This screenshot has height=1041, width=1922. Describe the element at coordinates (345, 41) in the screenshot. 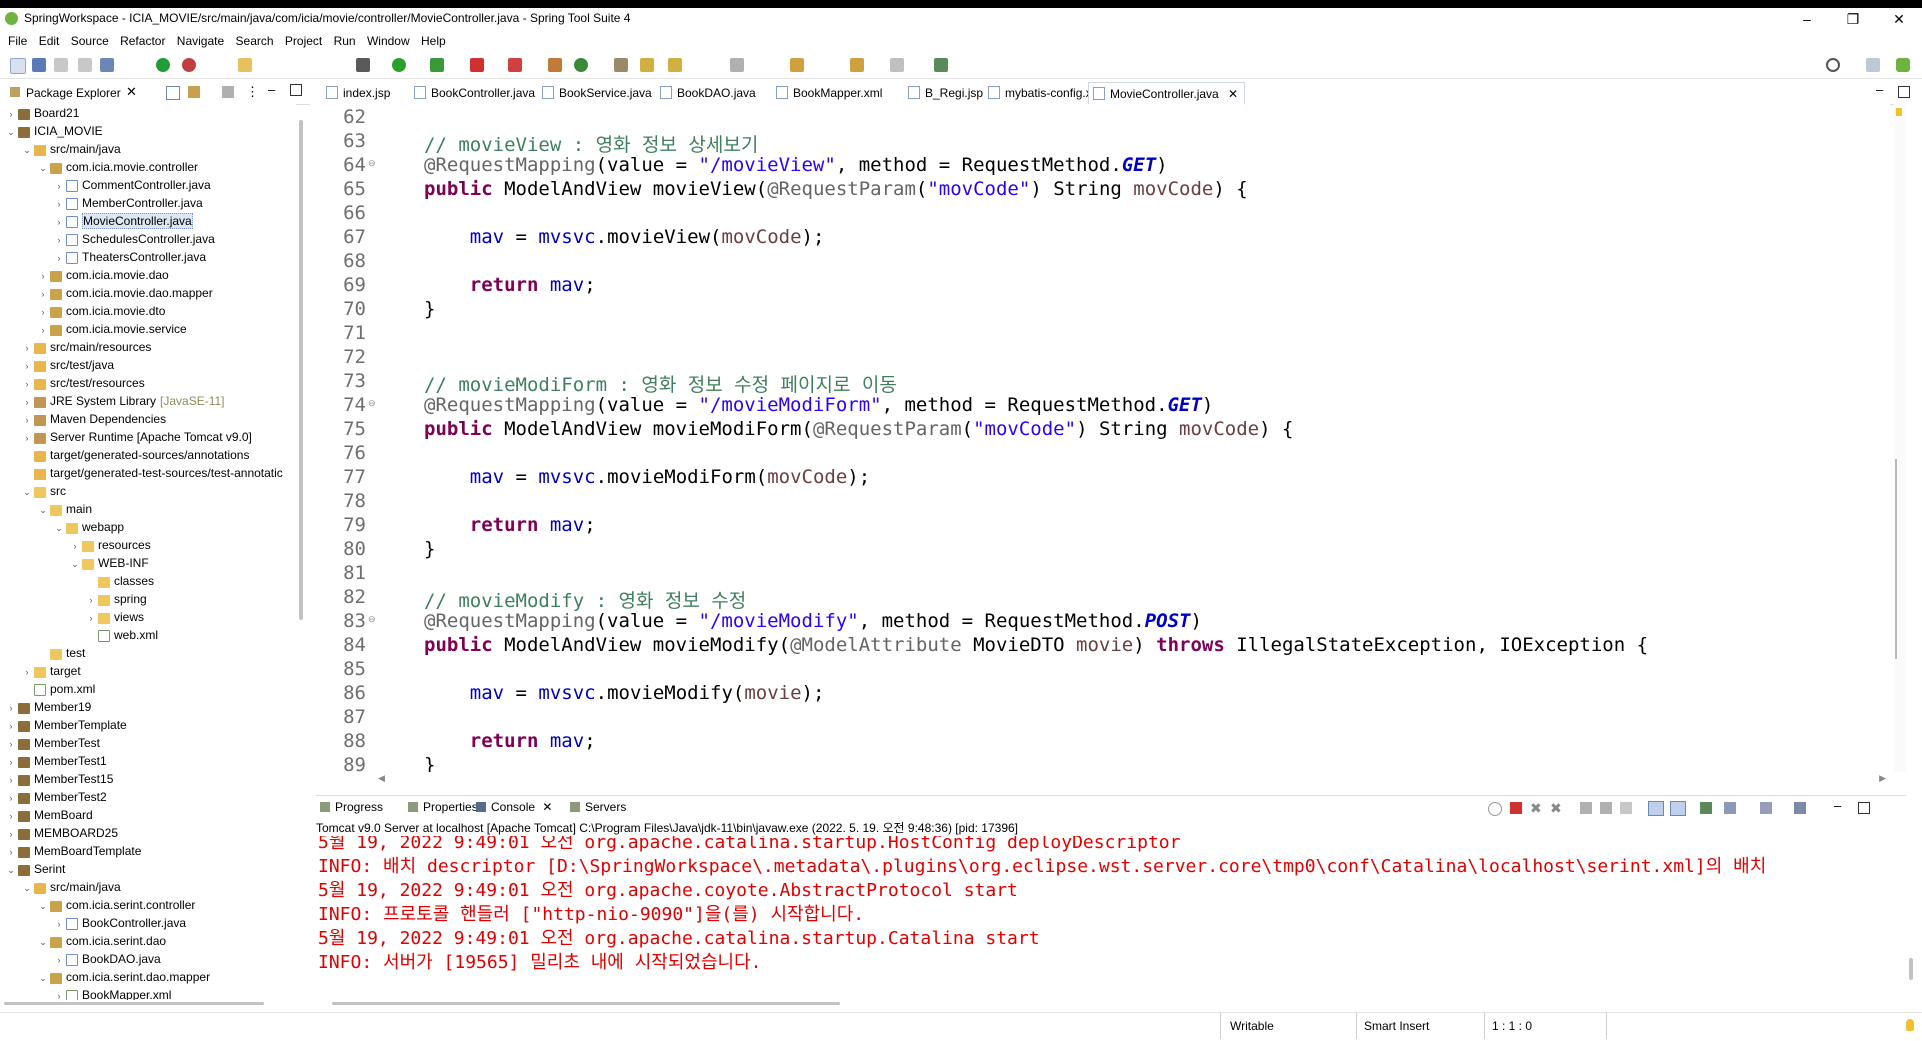

I see `menu-run: Run` at that location.